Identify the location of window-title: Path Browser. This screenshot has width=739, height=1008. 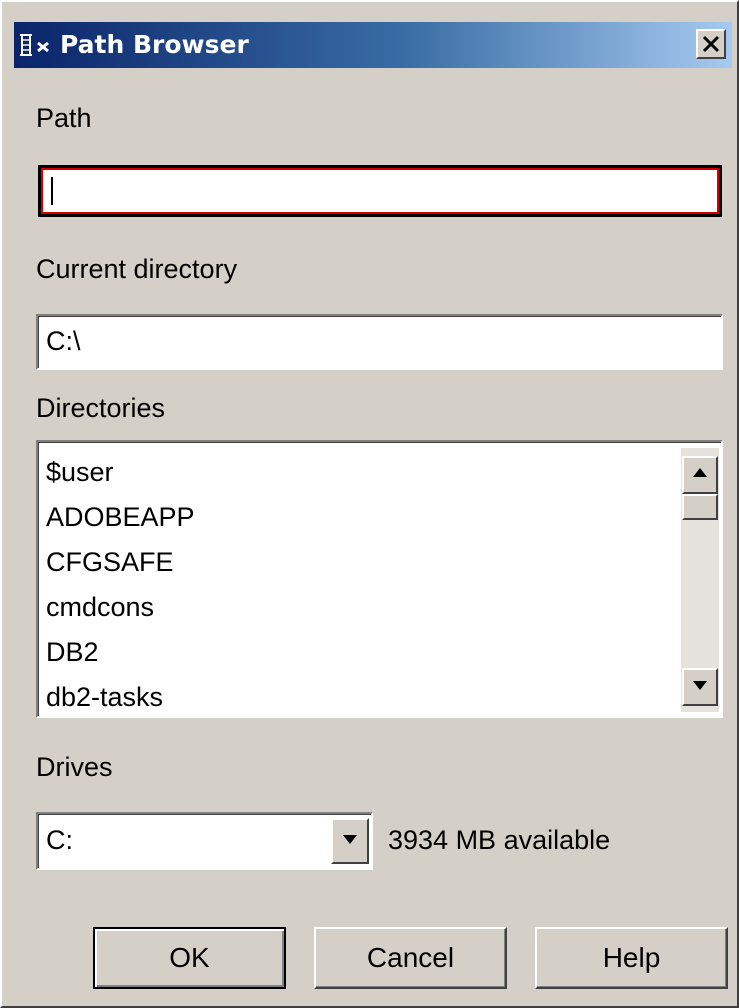
(154, 44).